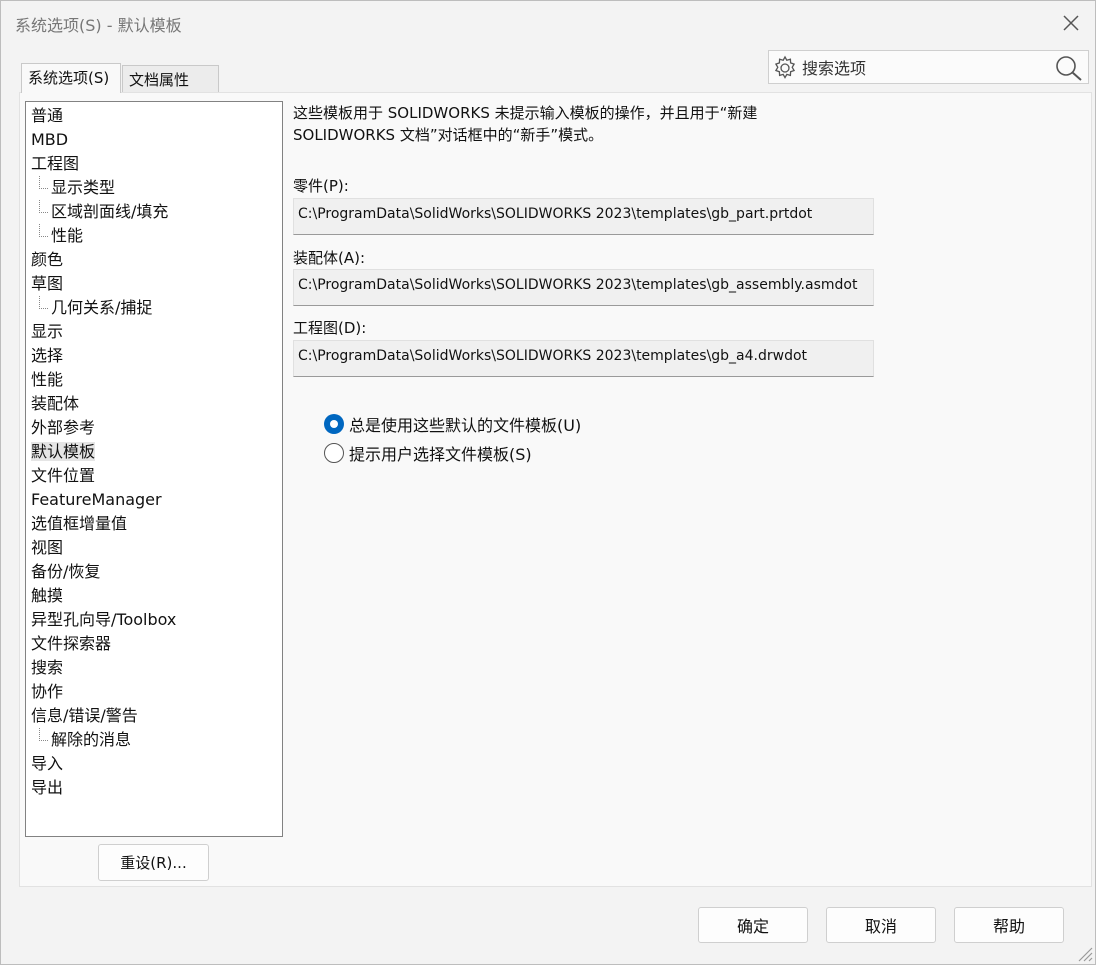 The image size is (1096, 965). What do you see at coordinates (321, 186) in the screenshot?
I see `part-template-label: 零件(P):` at bounding box center [321, 186].